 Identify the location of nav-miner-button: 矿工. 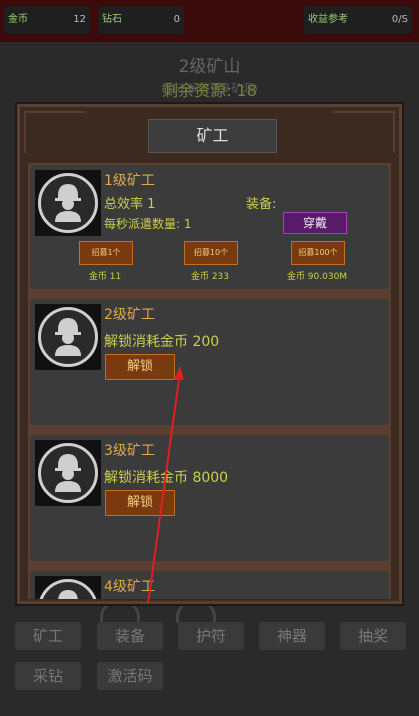
(48, 636).